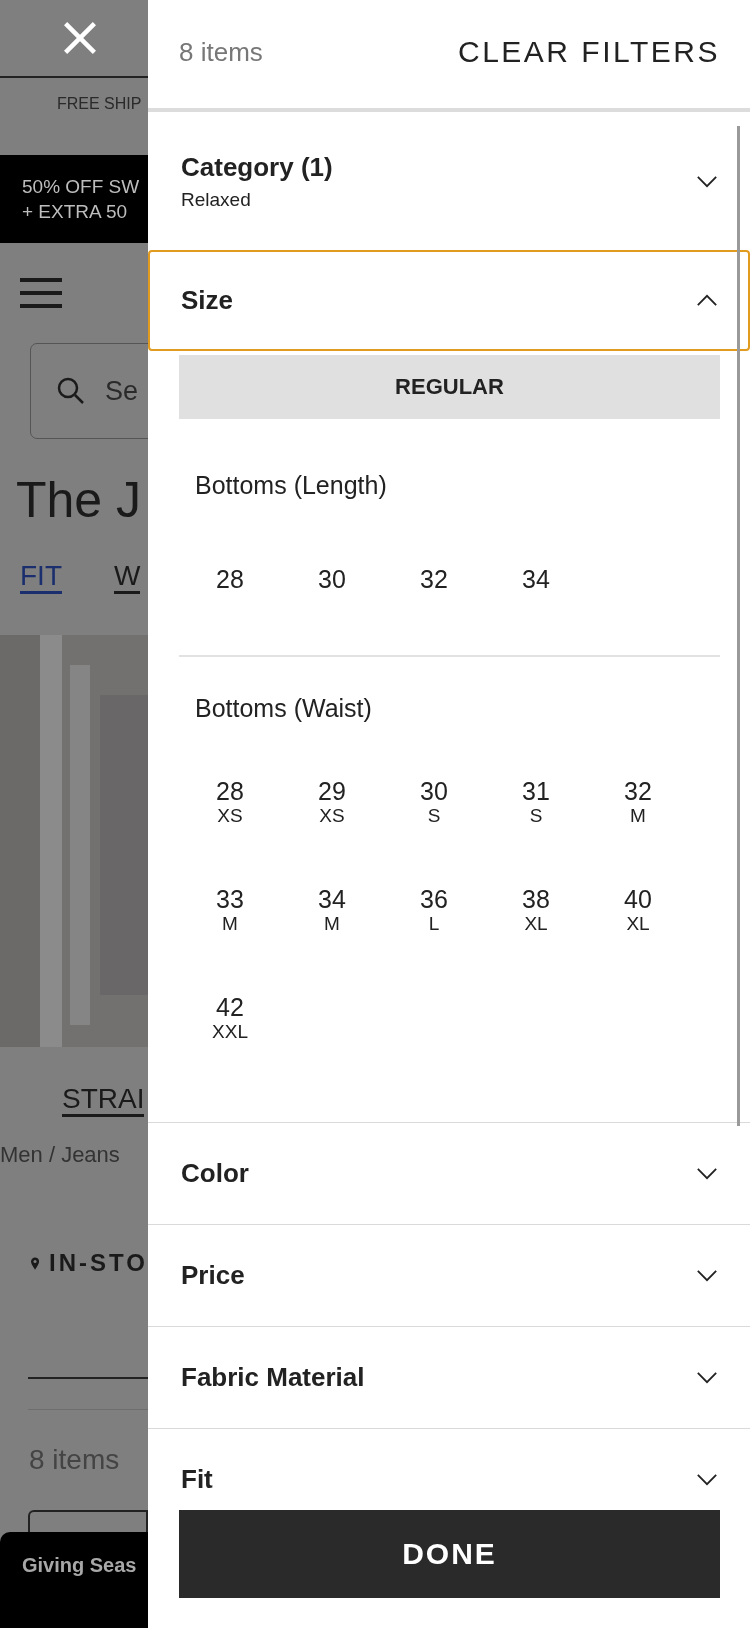 The width and height of the screenshot is (750, 1628). Describe the element at coordinates (449, 1377) in the screenshot. I see `filter-header: Fabric Material` at that location.